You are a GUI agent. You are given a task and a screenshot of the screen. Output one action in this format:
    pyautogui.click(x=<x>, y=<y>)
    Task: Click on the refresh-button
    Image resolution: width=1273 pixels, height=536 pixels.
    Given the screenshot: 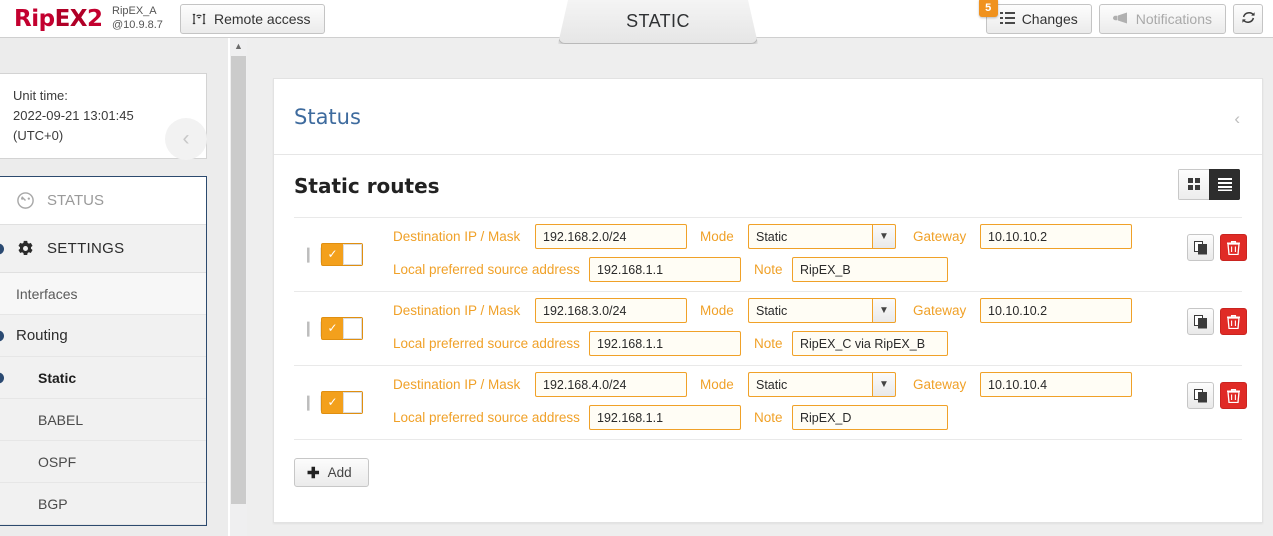 What is the action you would take?
    pyautogui.click(x=1248, y=19)
    